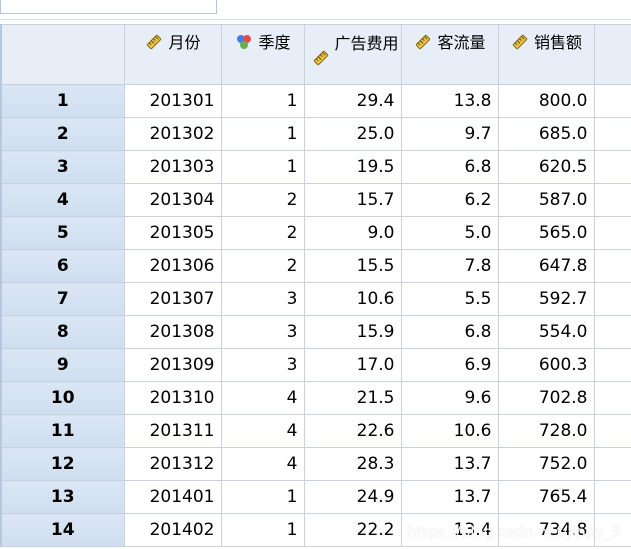  What do you see at coordinates (62, 431) in the screenshot?
I see `row-header-11: 11` at bounding box center [62, 431].